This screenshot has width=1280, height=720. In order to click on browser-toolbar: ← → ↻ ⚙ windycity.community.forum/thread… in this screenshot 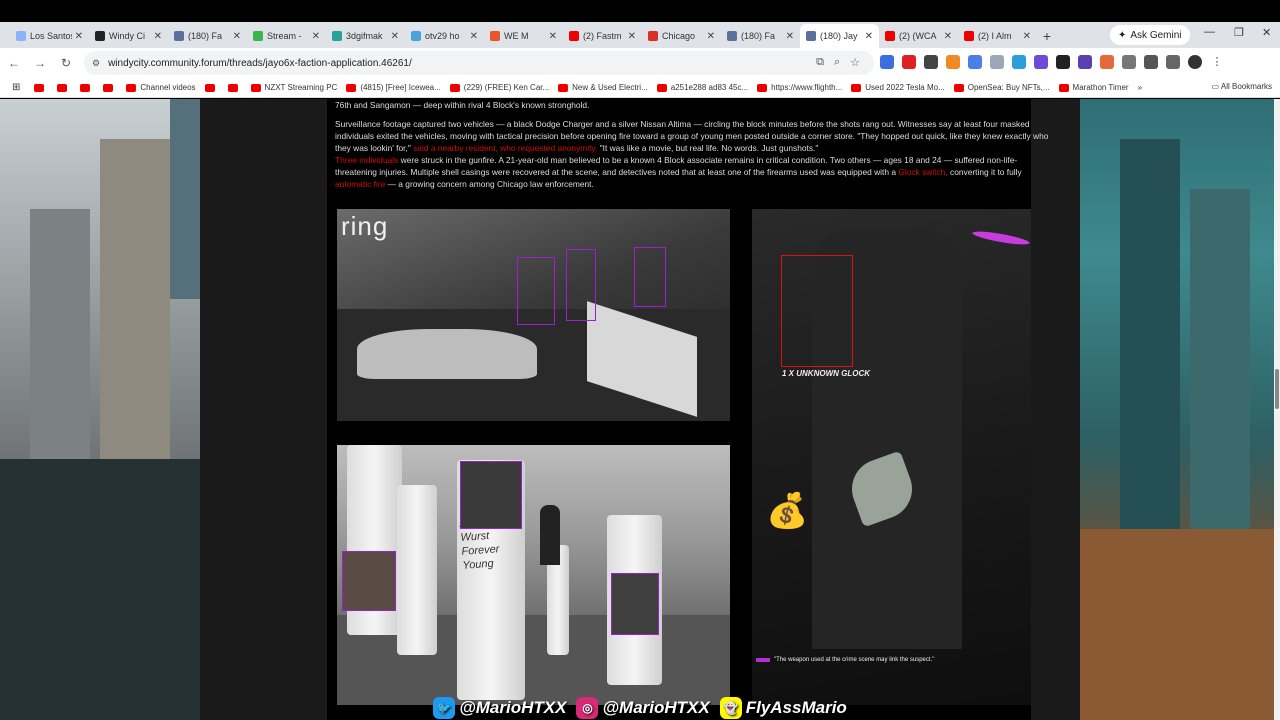, I will do `click(640, 63)`.